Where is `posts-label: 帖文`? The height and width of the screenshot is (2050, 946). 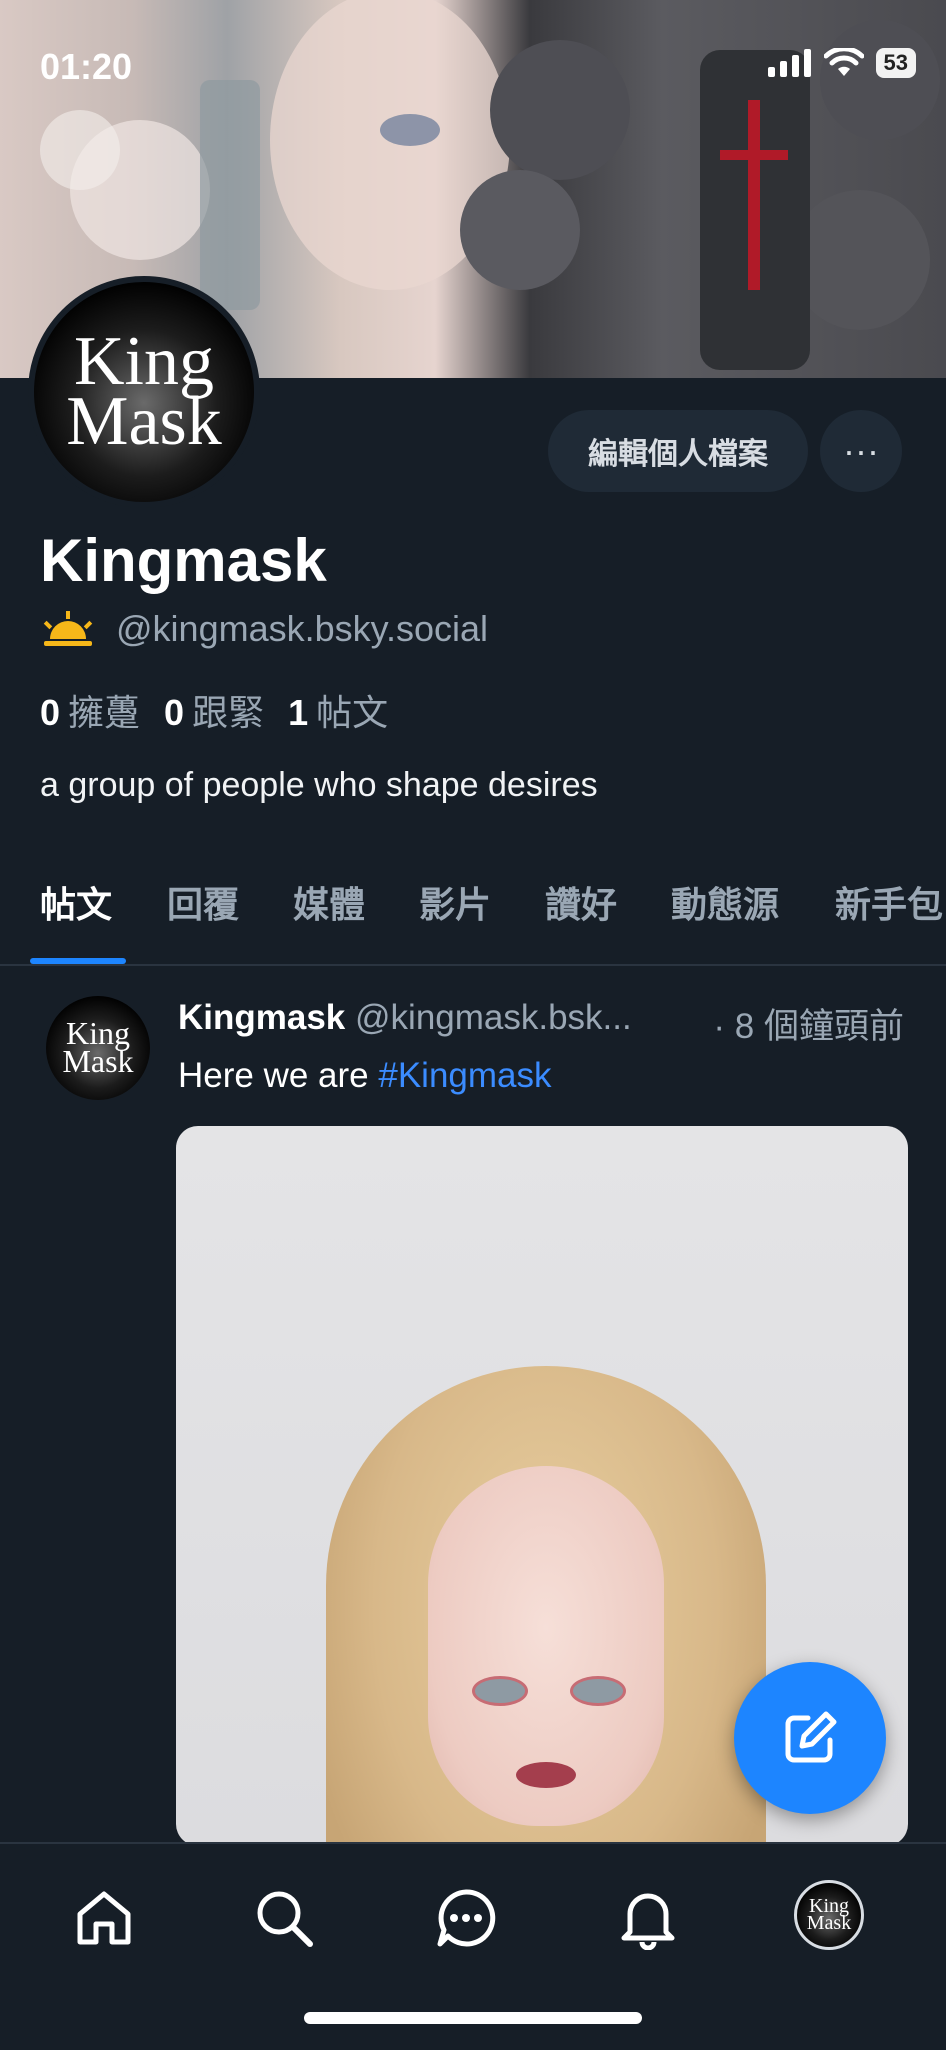 posts-label: 帖文 is located at coordinates (352, 712).